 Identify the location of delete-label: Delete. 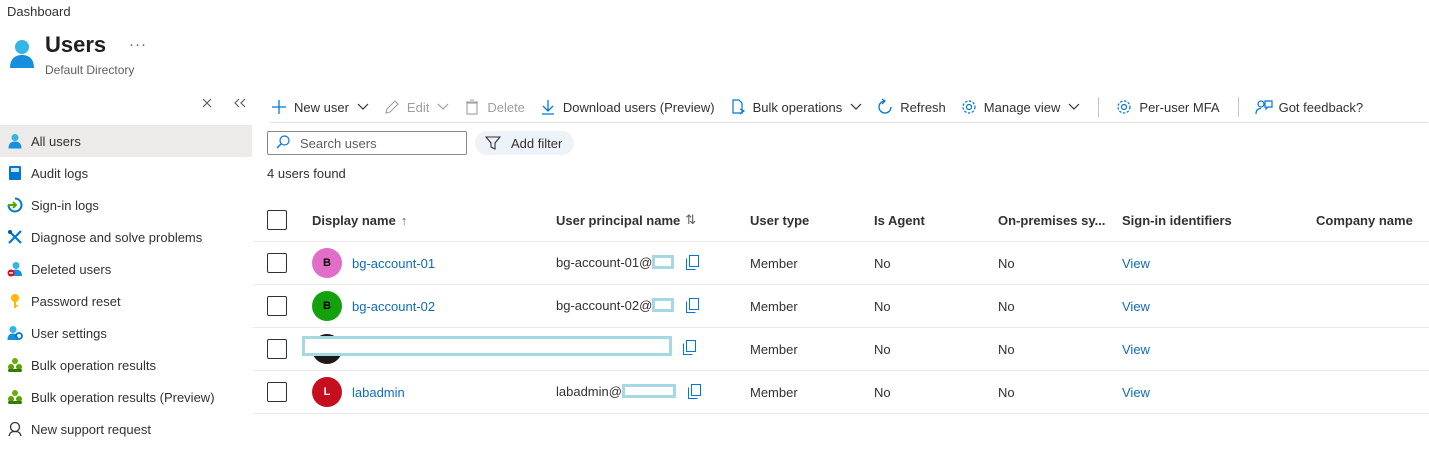
(506, 107).